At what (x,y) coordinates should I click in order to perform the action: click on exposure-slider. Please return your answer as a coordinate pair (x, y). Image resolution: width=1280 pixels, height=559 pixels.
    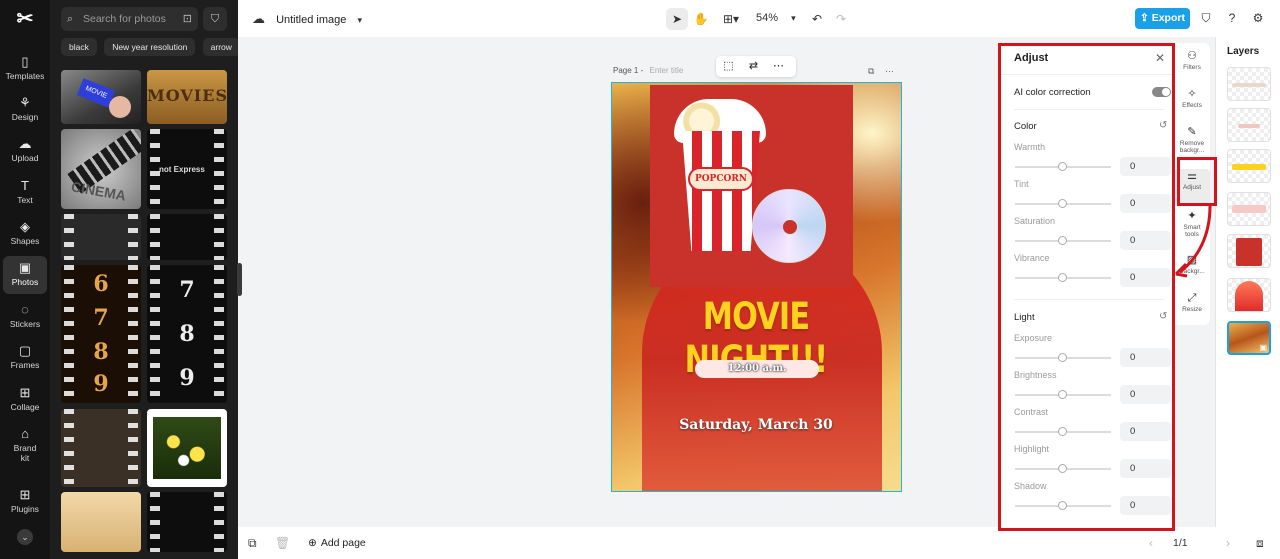
    Looking at the image, I should click on (1063, 357).